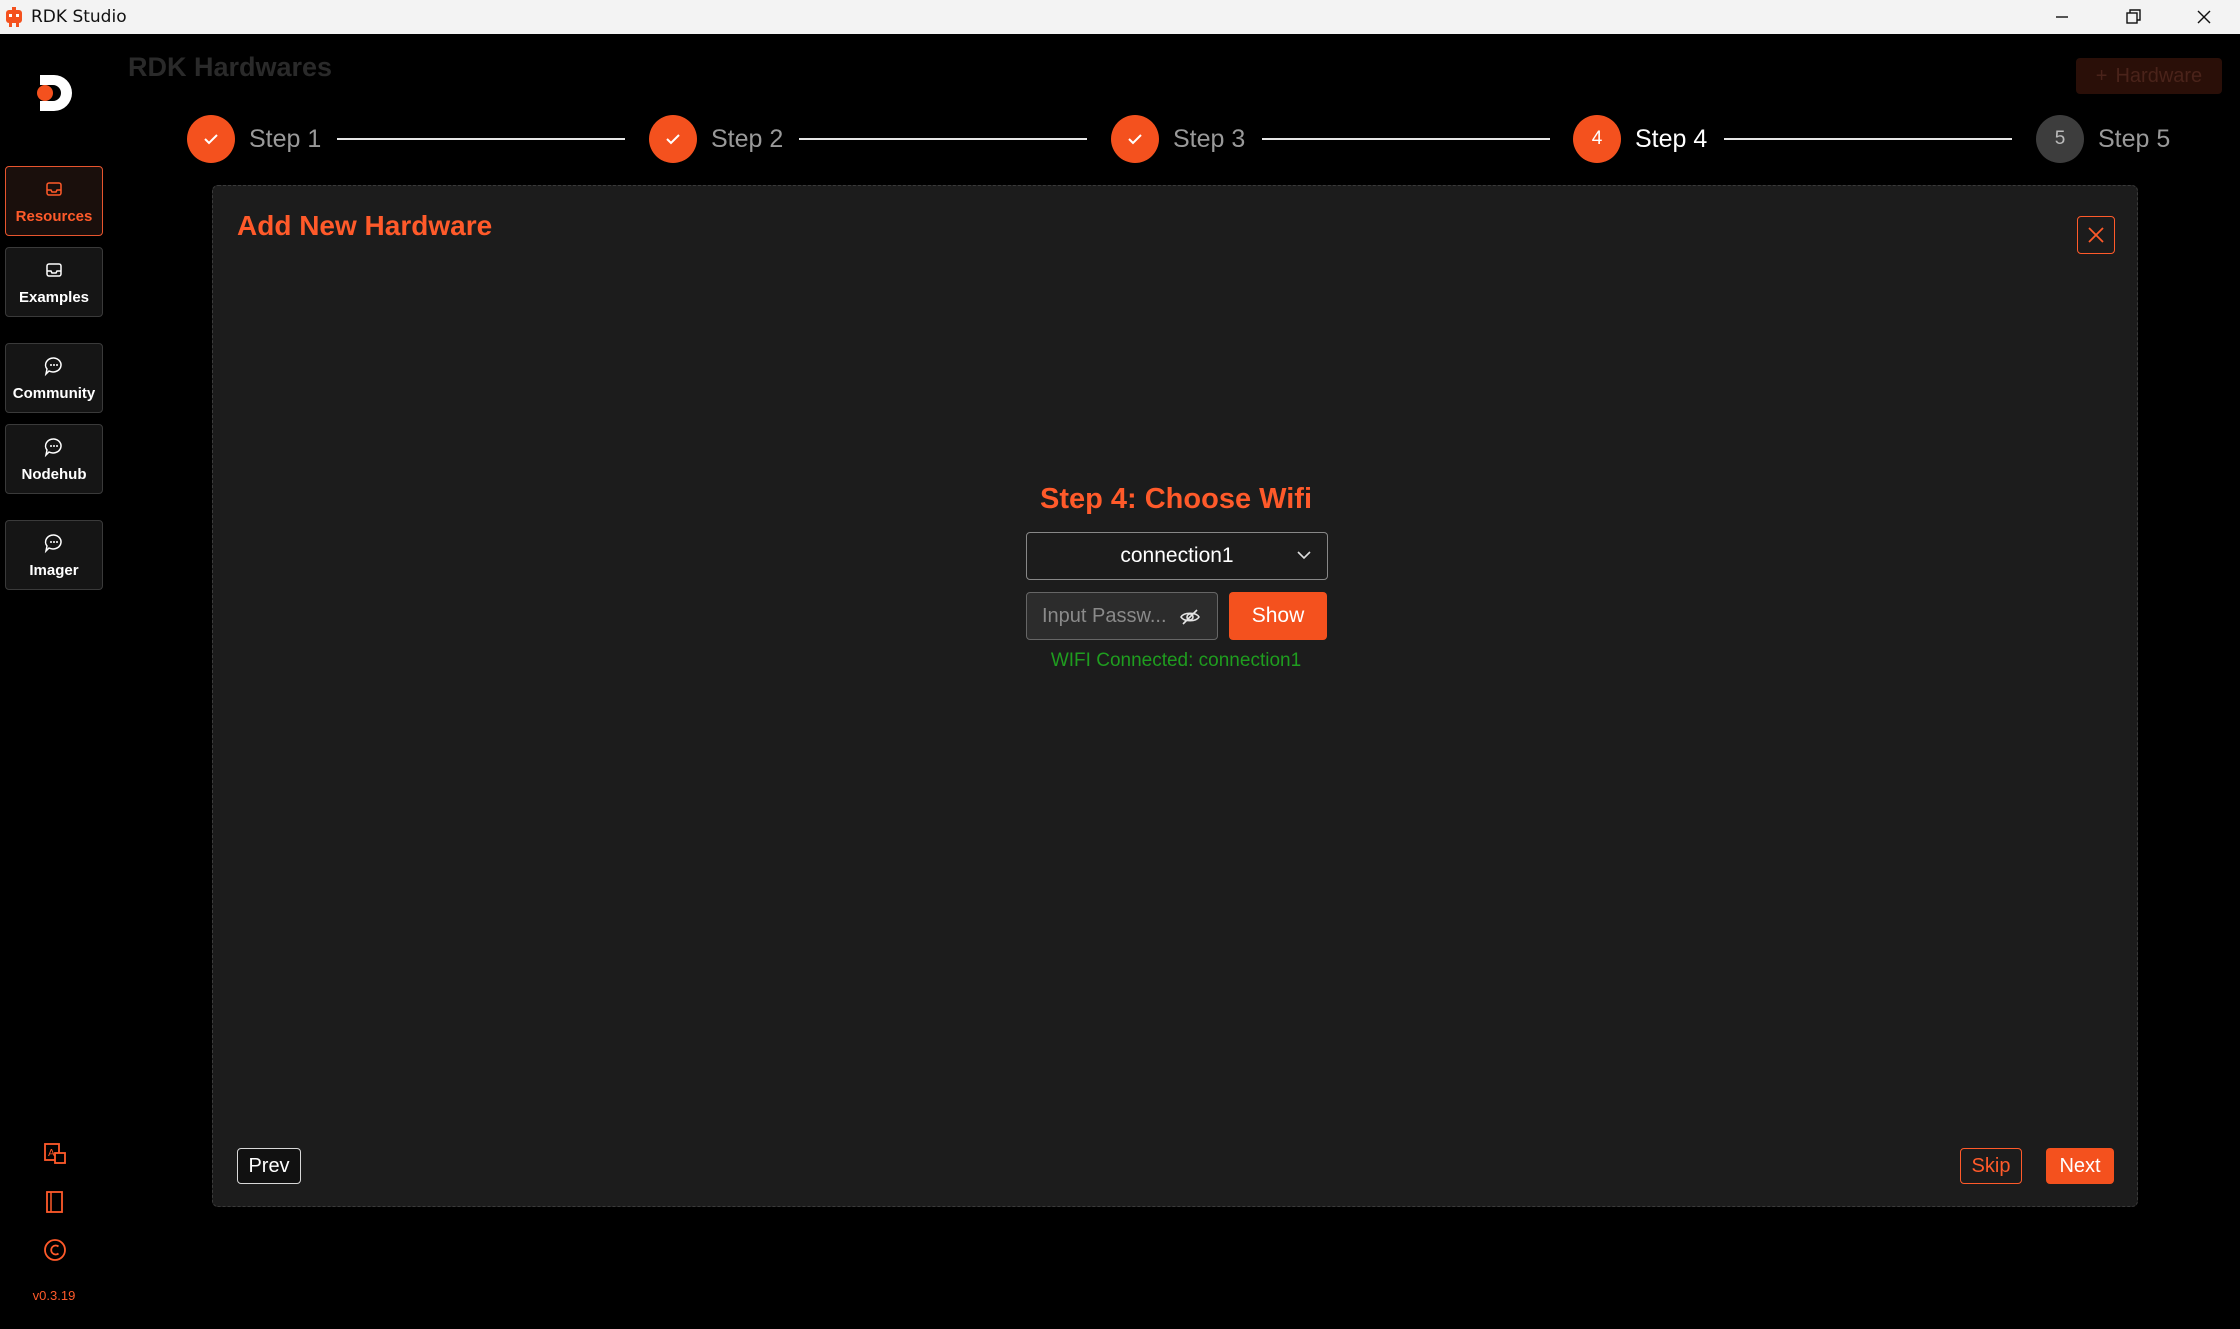 The height and width of the screenshot is (1329, 2240). Describe the element at coordinates (1304, 555) in the screenshot. I see `chevron-down-icon` at that location.